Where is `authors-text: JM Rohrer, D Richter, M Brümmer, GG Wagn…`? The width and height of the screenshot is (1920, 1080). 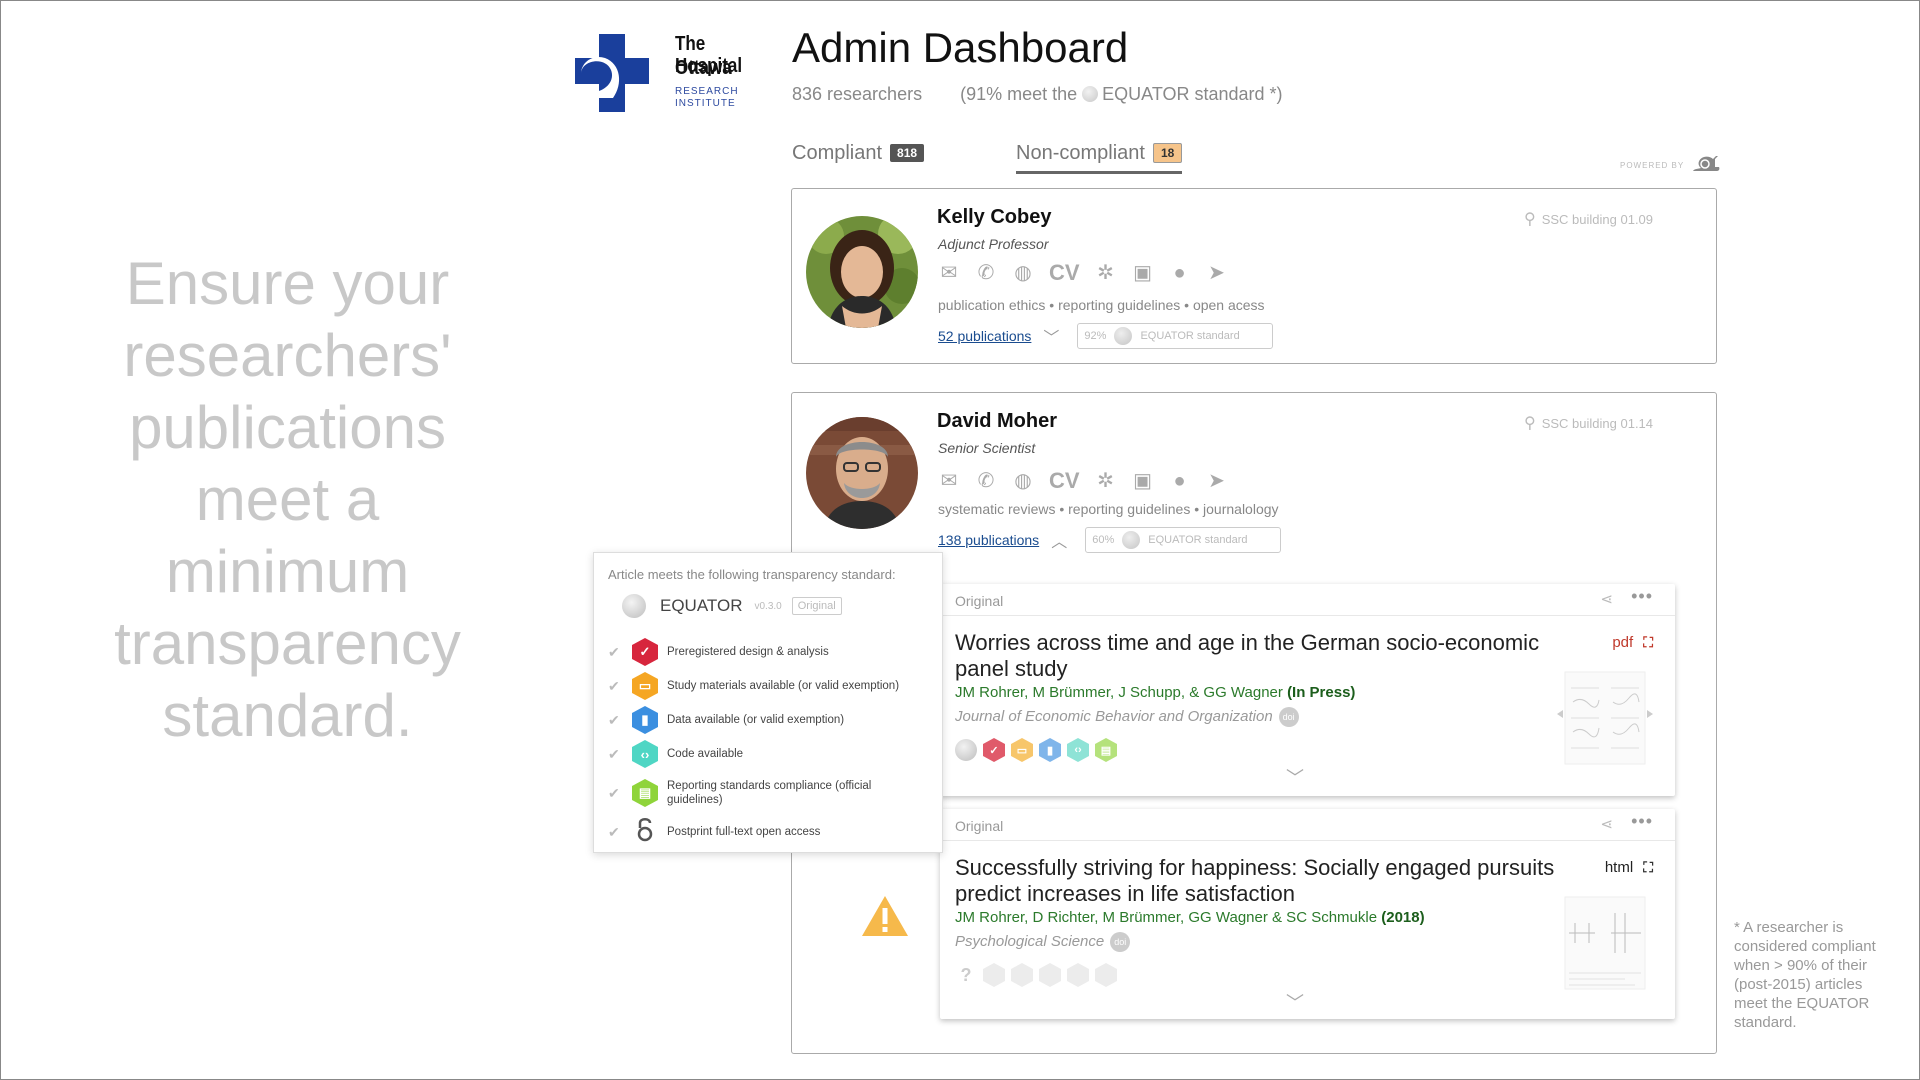
authors-text: JM Rohrer, D Richter, M Brümmer, GG Wagn… is located at coordinates (1166, 917).